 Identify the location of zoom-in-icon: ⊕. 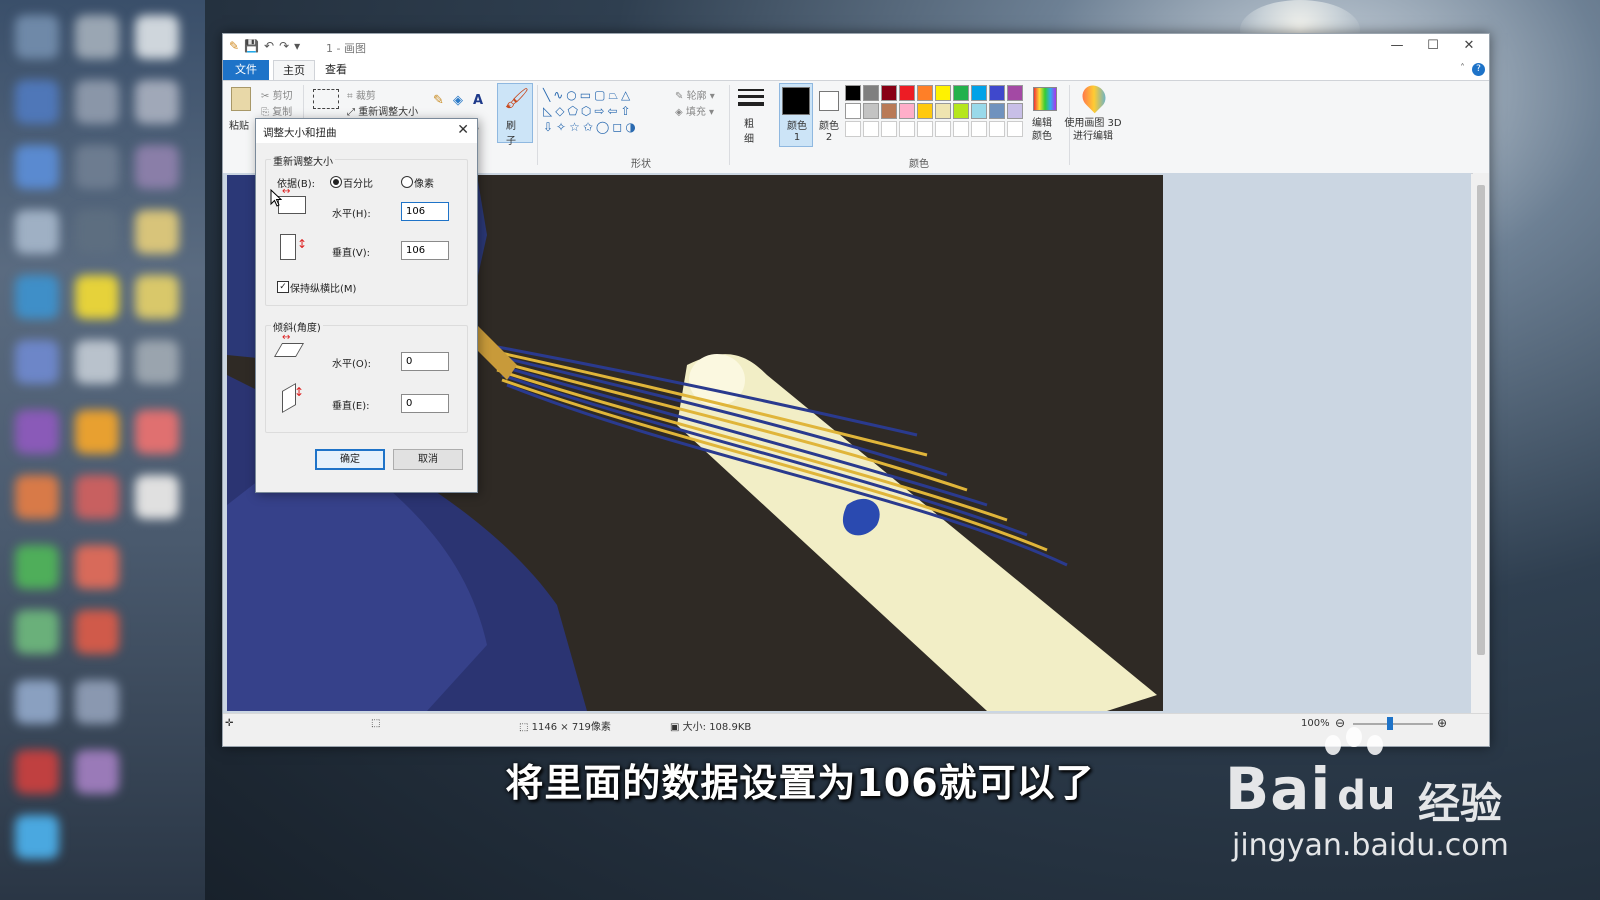
(1442, 723).